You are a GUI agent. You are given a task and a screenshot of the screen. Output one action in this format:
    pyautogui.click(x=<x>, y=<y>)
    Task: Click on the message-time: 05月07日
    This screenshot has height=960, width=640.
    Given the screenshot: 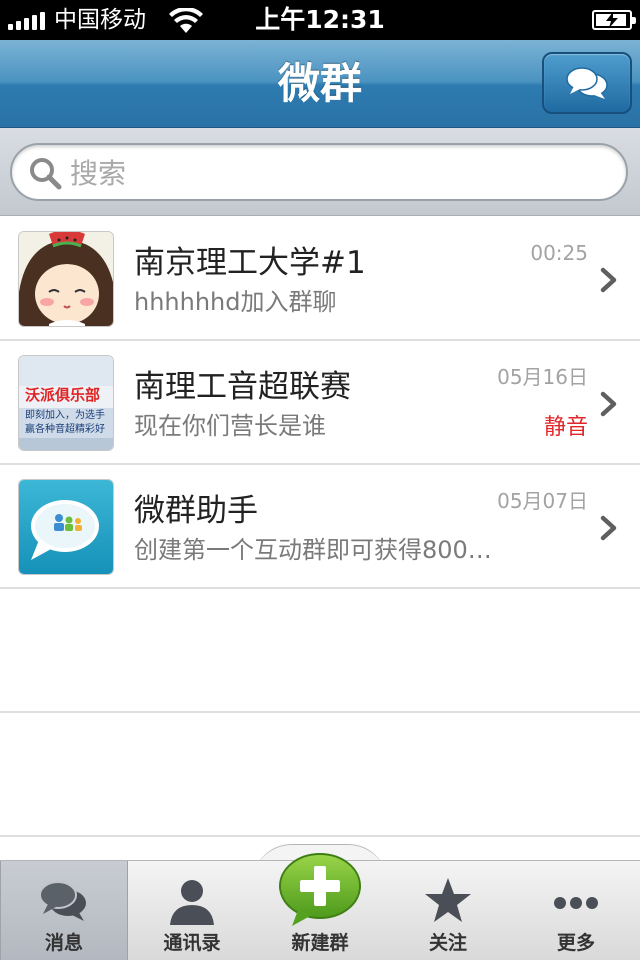 What is the action you would take?
    pyautogui.click(x=542, y=501)
    